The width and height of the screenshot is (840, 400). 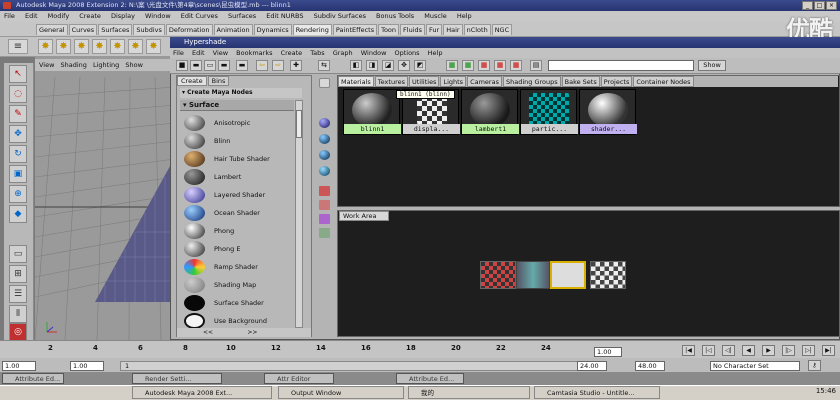 What do you see at coordinates (490, 112) in the screenshot?
I see `material-swatch-lambert1: lambert1` at bounding box center [490, 112].